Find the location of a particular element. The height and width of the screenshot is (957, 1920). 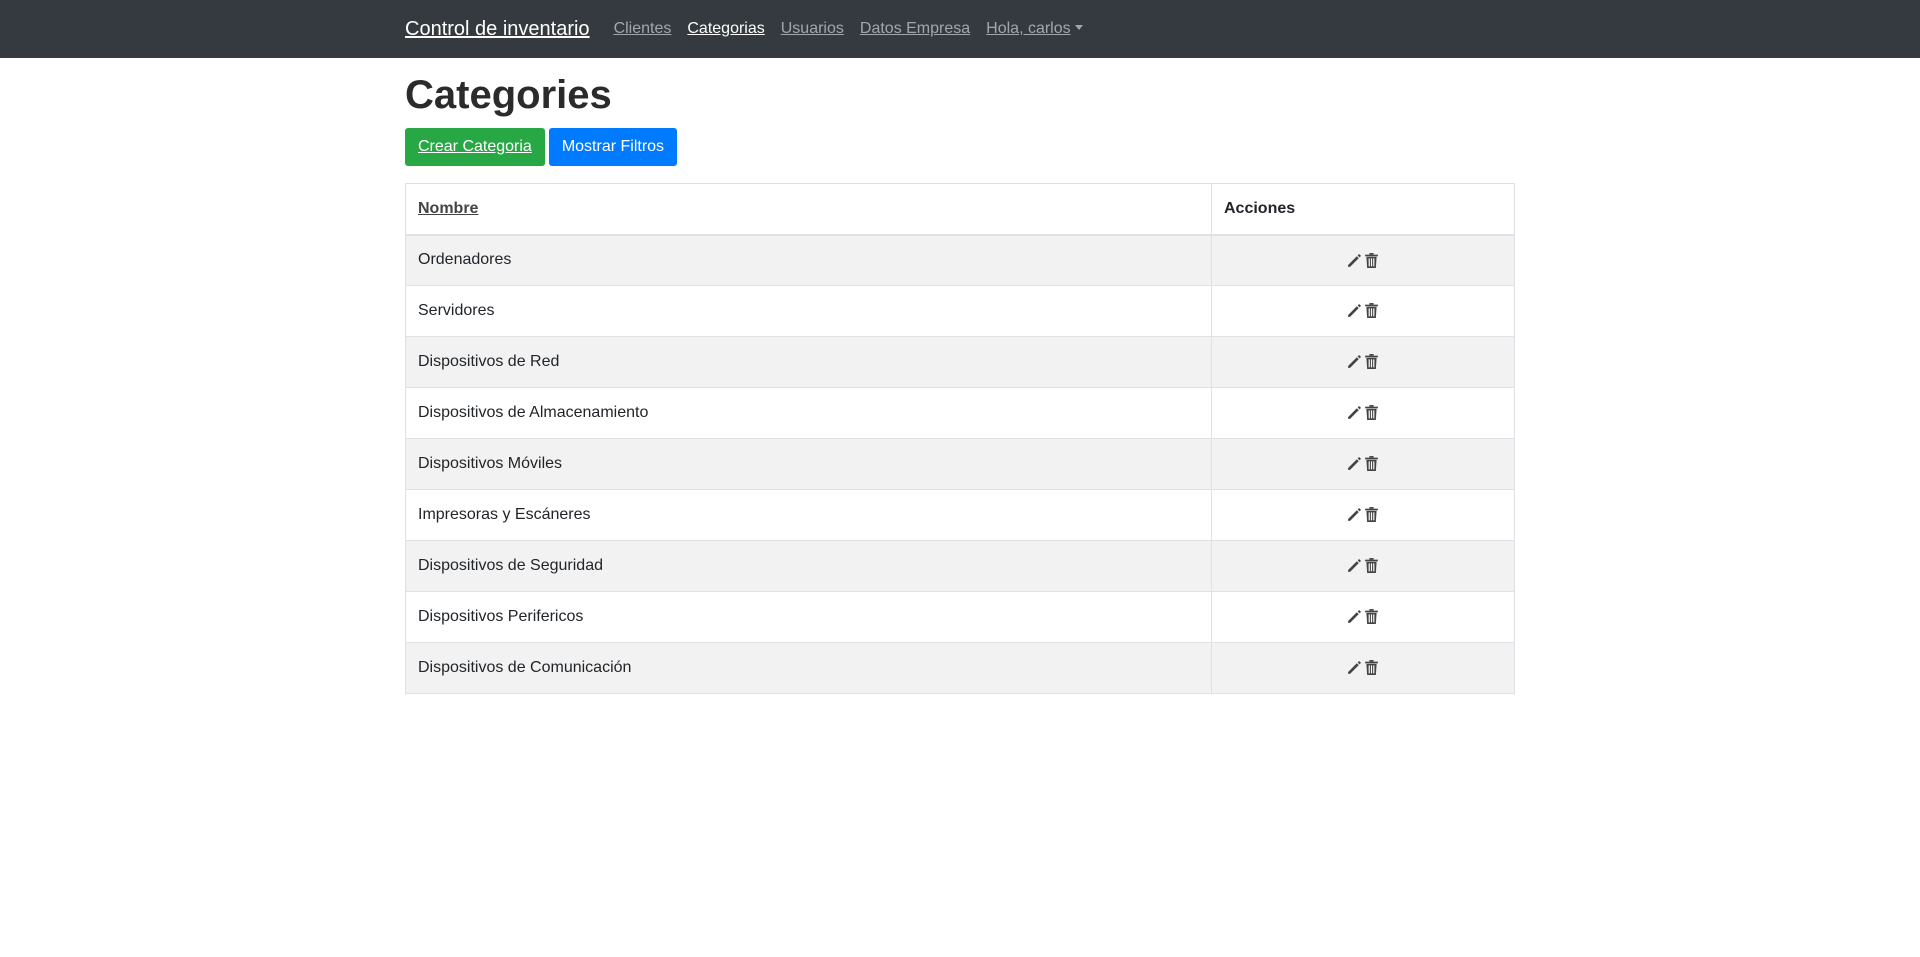

brand-link: Control de inventario is located at coordinates (497, 29).